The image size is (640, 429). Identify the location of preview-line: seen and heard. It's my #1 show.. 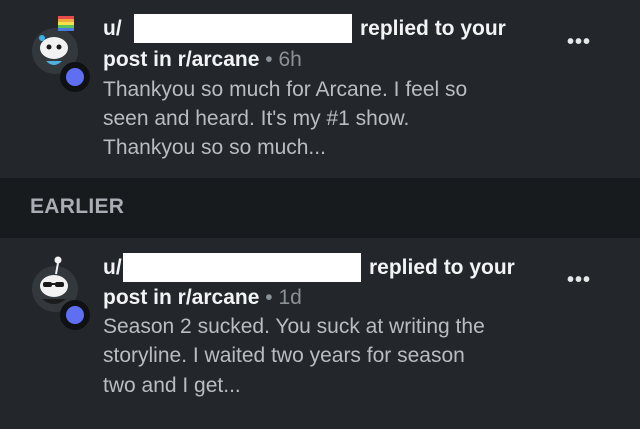
(256, 118).